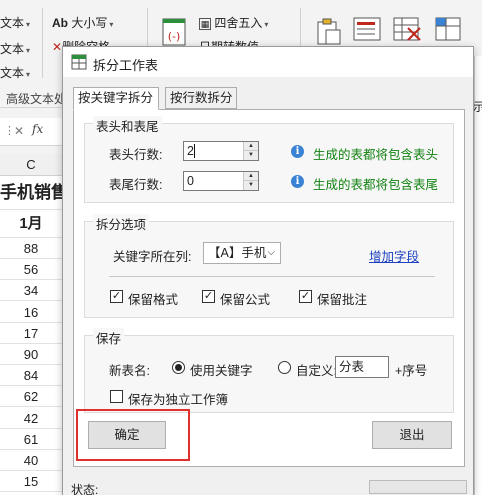 This screenshot has width=482, height=495. What do you see at coordinates (271, 252) in the screenshot?
I see `chevron-down-icon: ⌵` at bounding box center [271, 252].